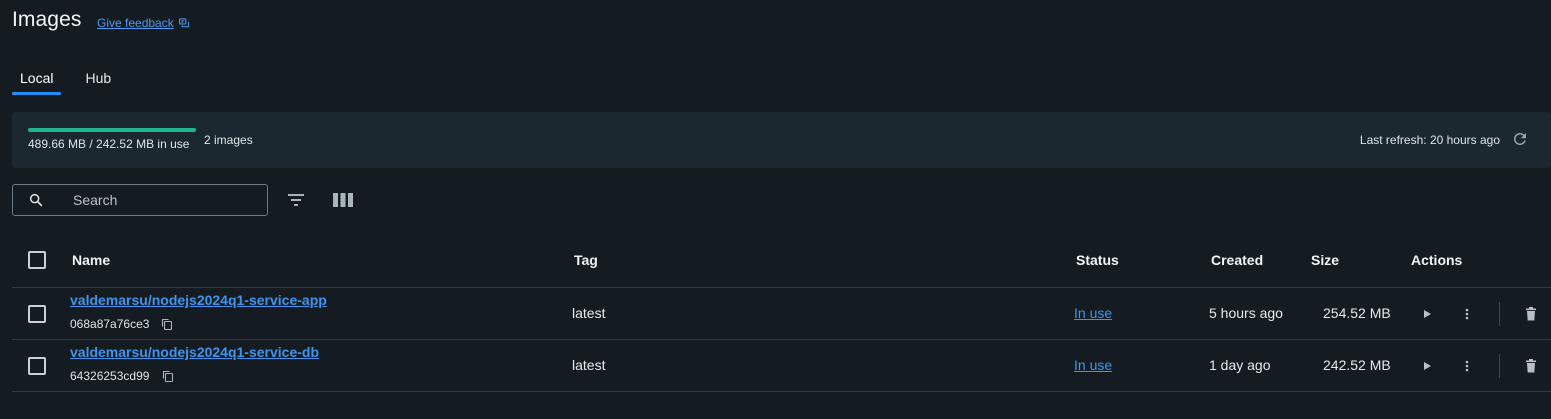 This screenshot has height=419, width=1551. I want to click on column-header-created: Created, so click(1237, 260).